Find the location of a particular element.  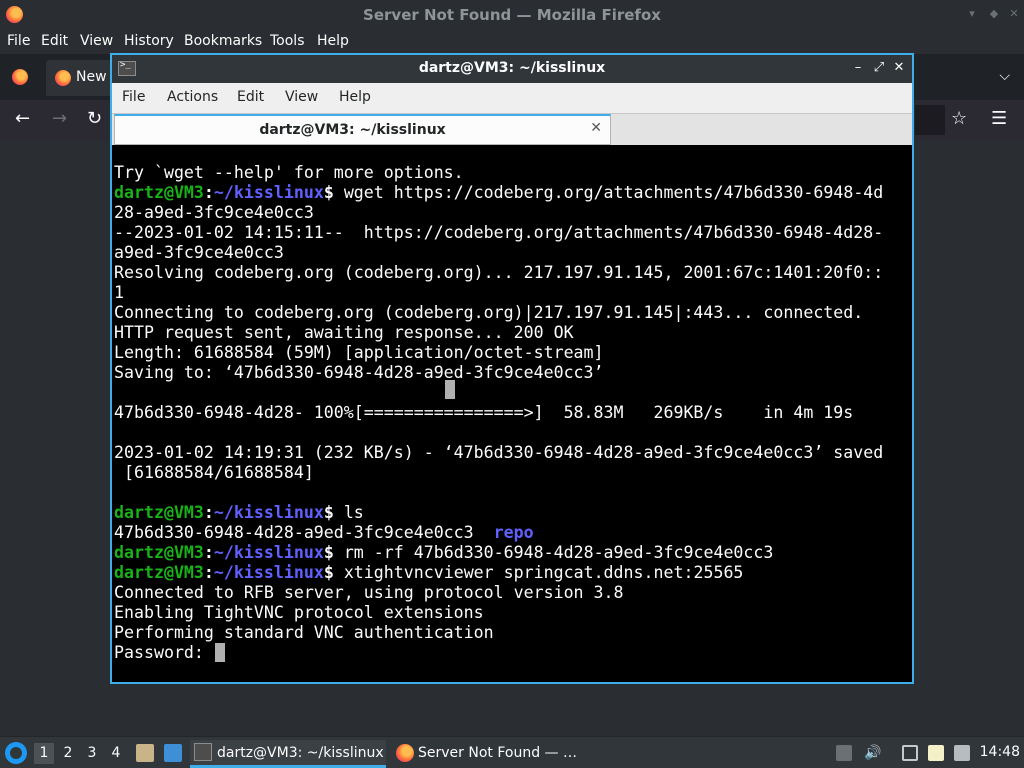

clock: 14:48 is located at coordinates (1000, 752).